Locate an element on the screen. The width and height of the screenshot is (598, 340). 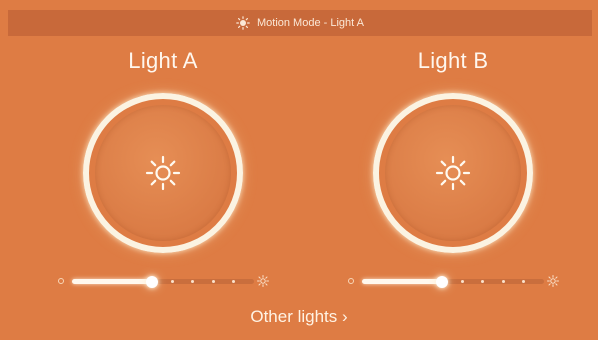
light-b-brightness-slider is located at coordinates (453, 282).